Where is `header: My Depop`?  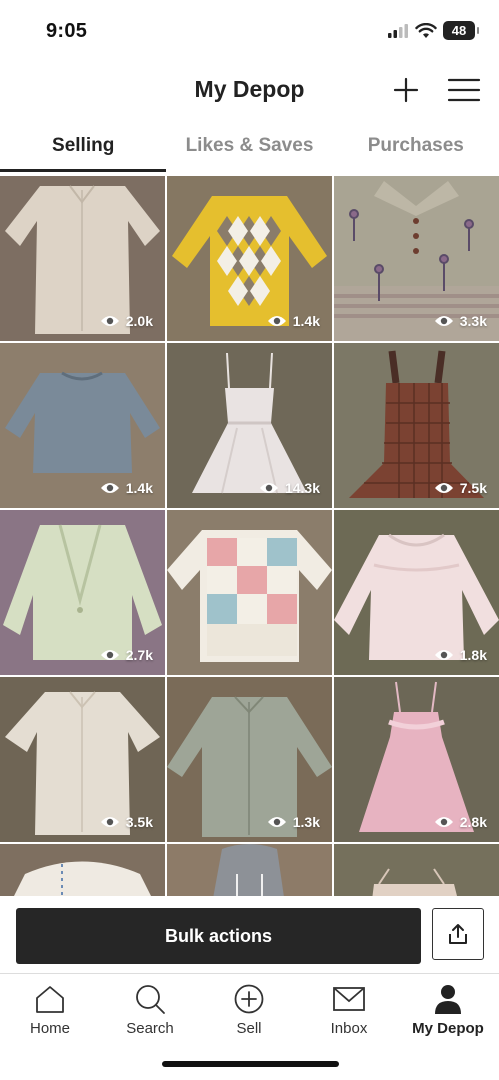 header: My Depop is located at coordinates (249, 91).